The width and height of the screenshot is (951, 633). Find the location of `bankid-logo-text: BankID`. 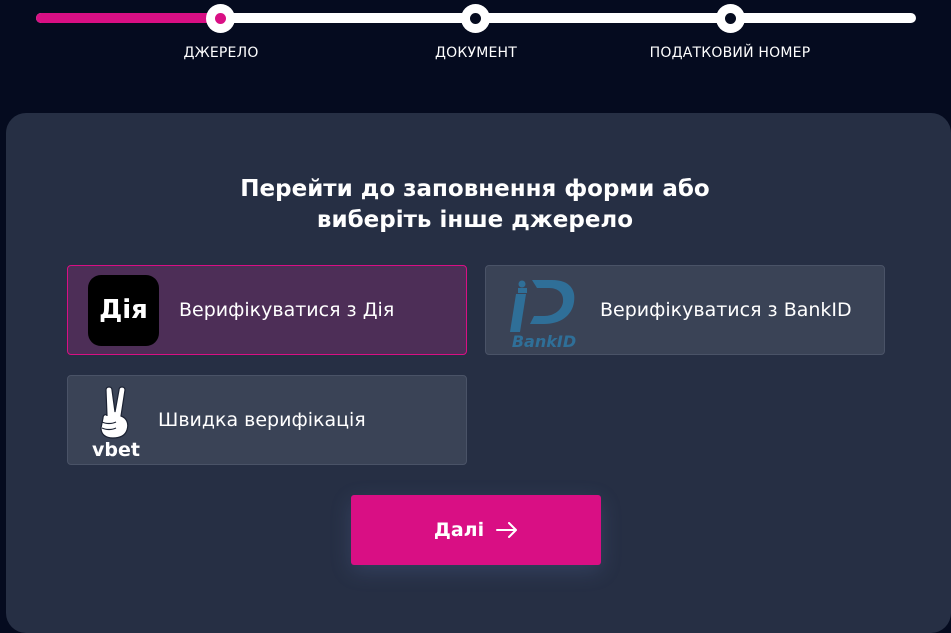

bankid-logo-text: BankID is located at coordinates (544, 341).